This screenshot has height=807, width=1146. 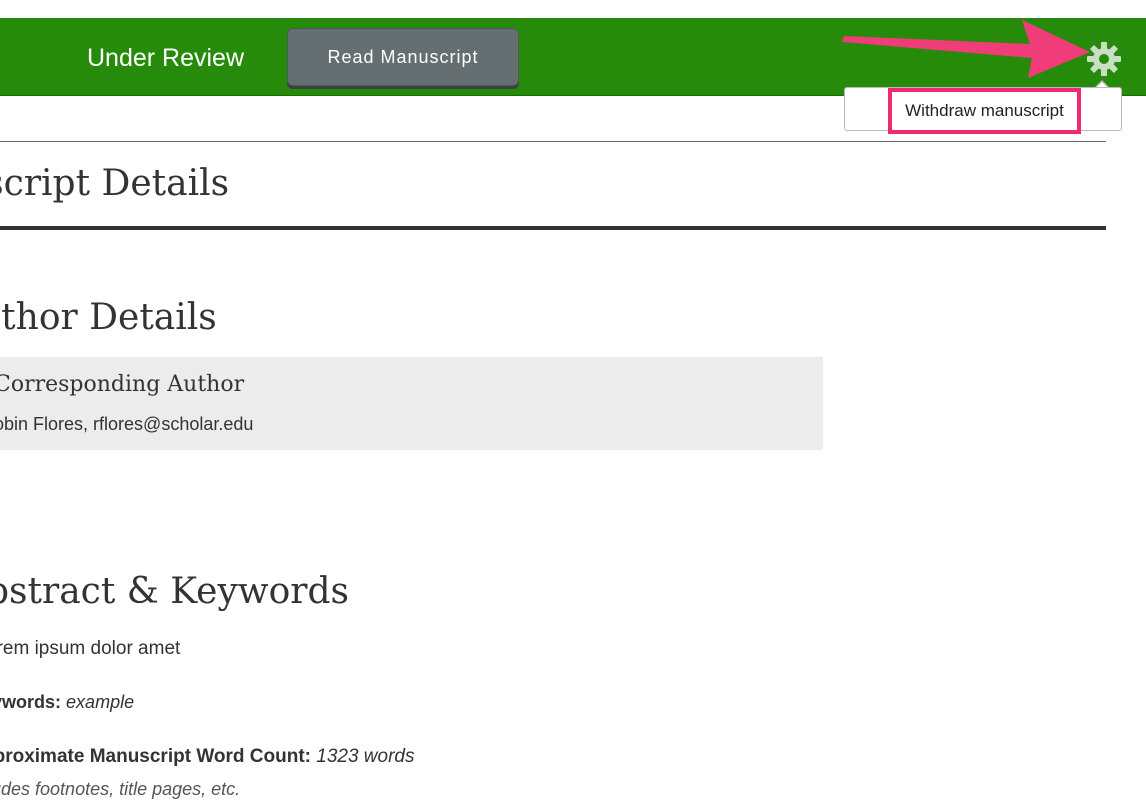 I want to click on gear-icon, so click(x=1104, y=59).